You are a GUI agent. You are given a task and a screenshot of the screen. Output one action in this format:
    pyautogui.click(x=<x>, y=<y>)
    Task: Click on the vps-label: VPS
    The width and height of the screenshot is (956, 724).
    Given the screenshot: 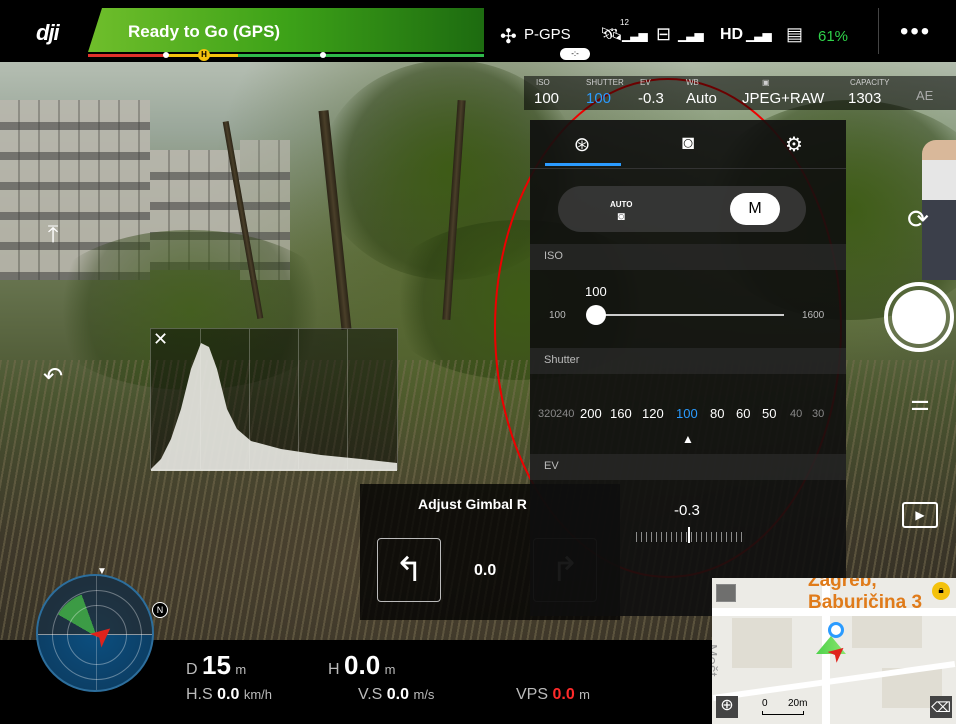 What is the action you would take?
    pyautogui.click(x=532, y=694)
    